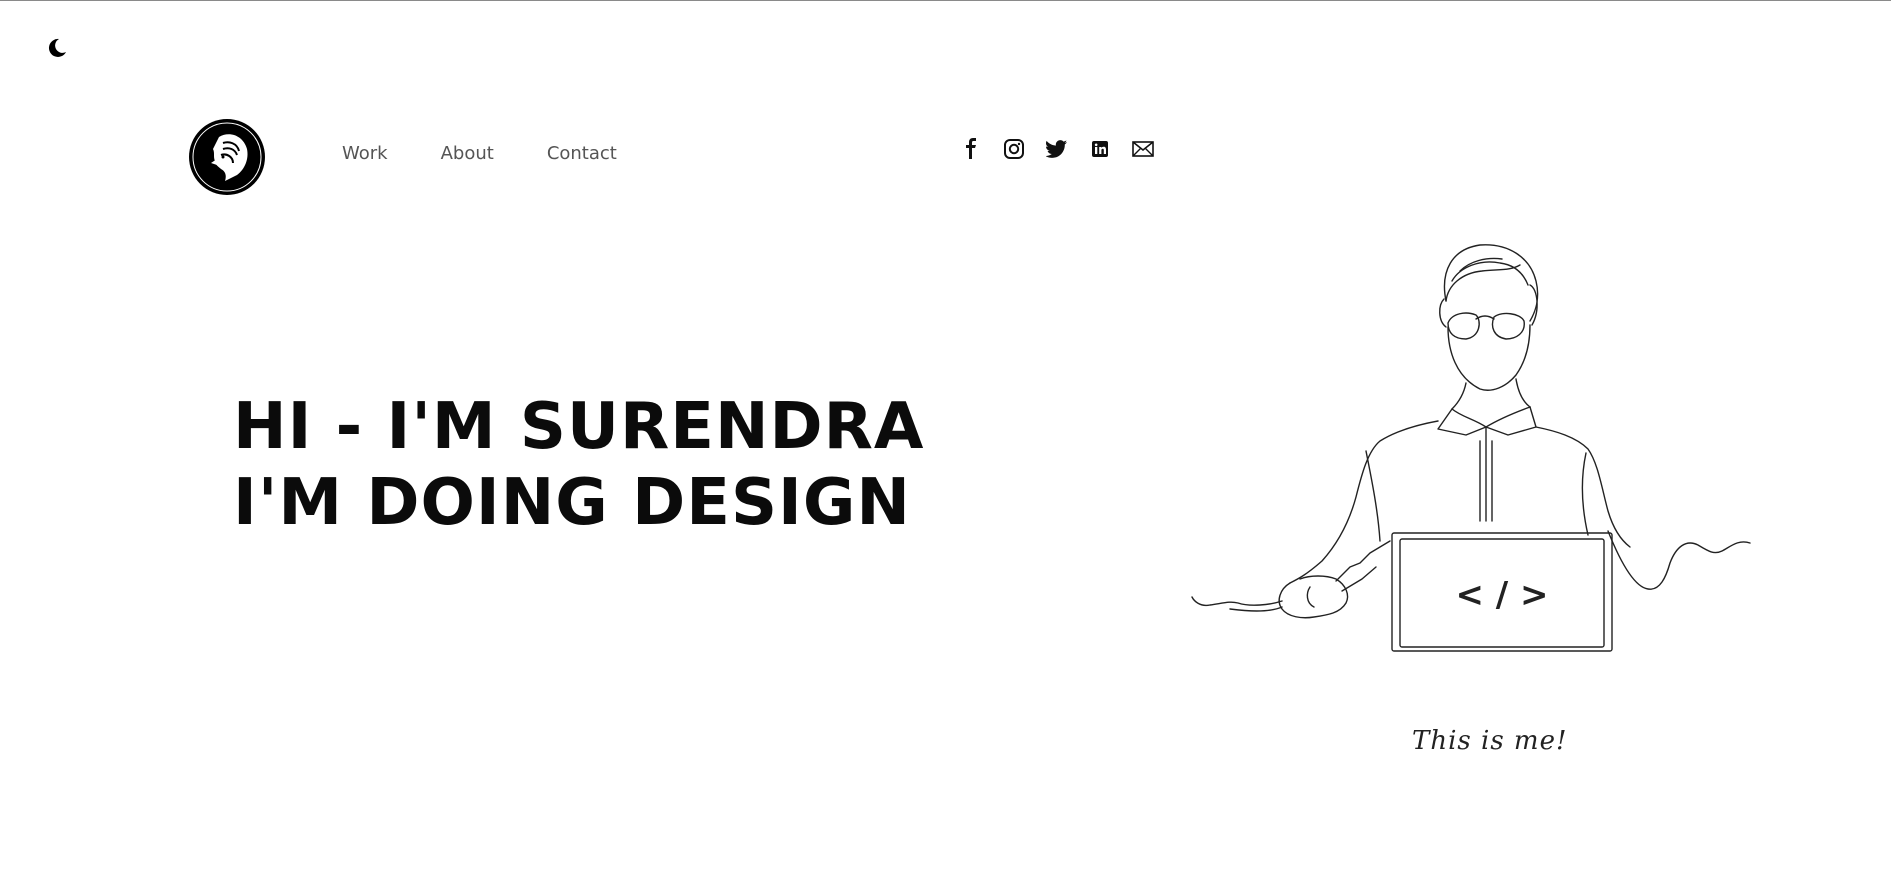 Image resolution: width=1891 pixels, height=881 pixels. I want to click on facebook-icon, so click(971, 148).